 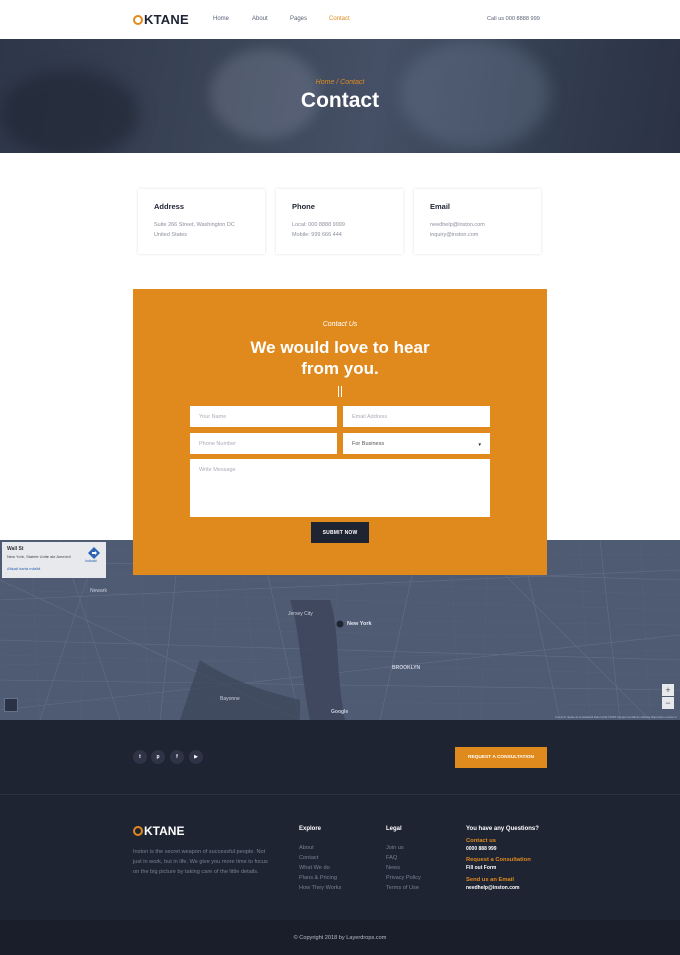 I want to click on contact-value: 0000 888 999, so click(x=481, y=849).